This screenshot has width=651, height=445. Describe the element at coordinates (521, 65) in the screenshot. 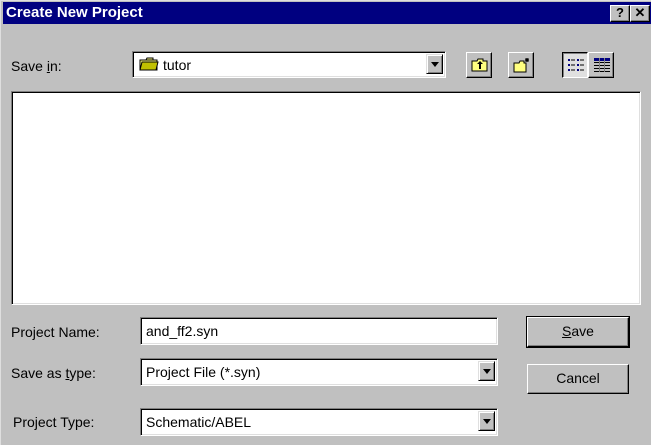

I see `create-new-folder-button` at that location.